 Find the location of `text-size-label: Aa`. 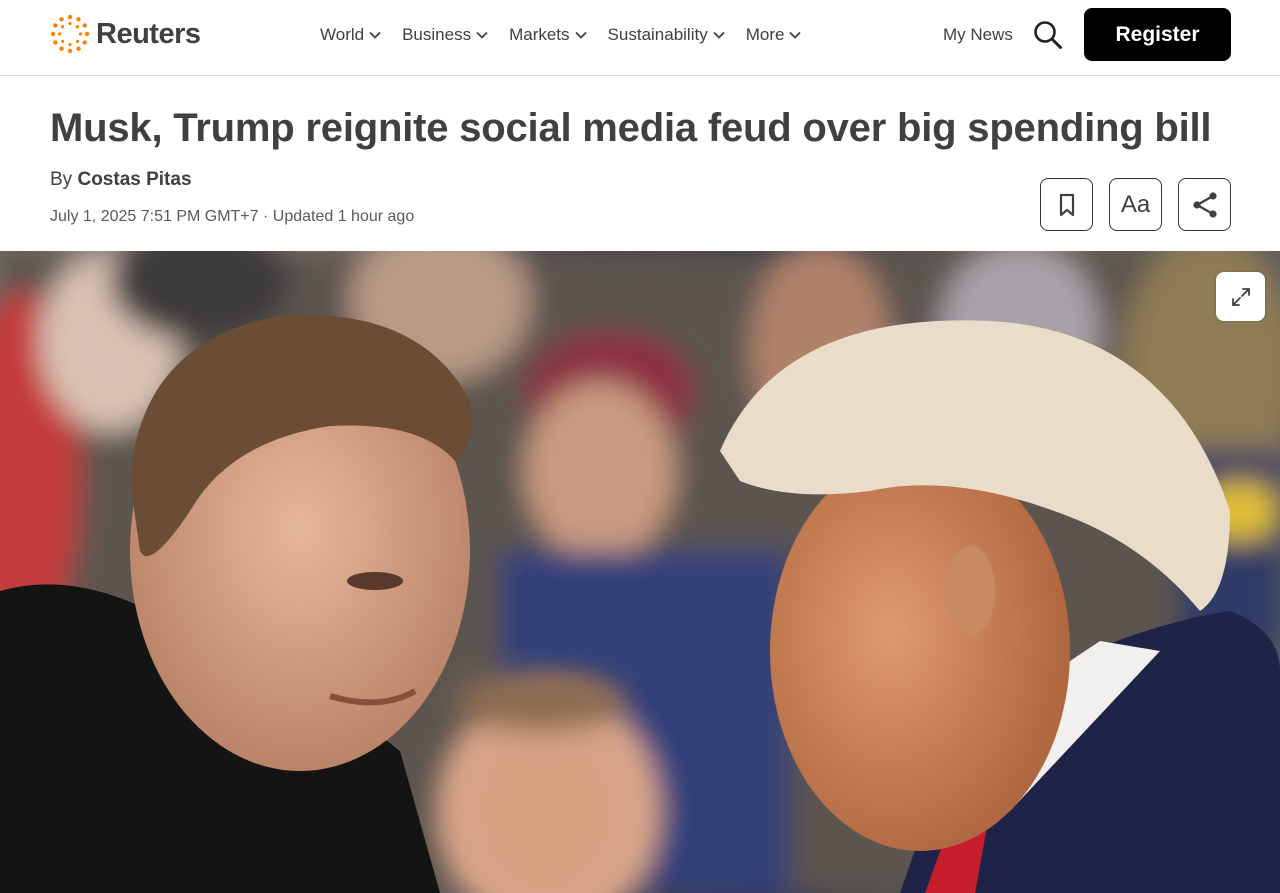

text-size-label: Aa is located at coordinates (1135, 204).